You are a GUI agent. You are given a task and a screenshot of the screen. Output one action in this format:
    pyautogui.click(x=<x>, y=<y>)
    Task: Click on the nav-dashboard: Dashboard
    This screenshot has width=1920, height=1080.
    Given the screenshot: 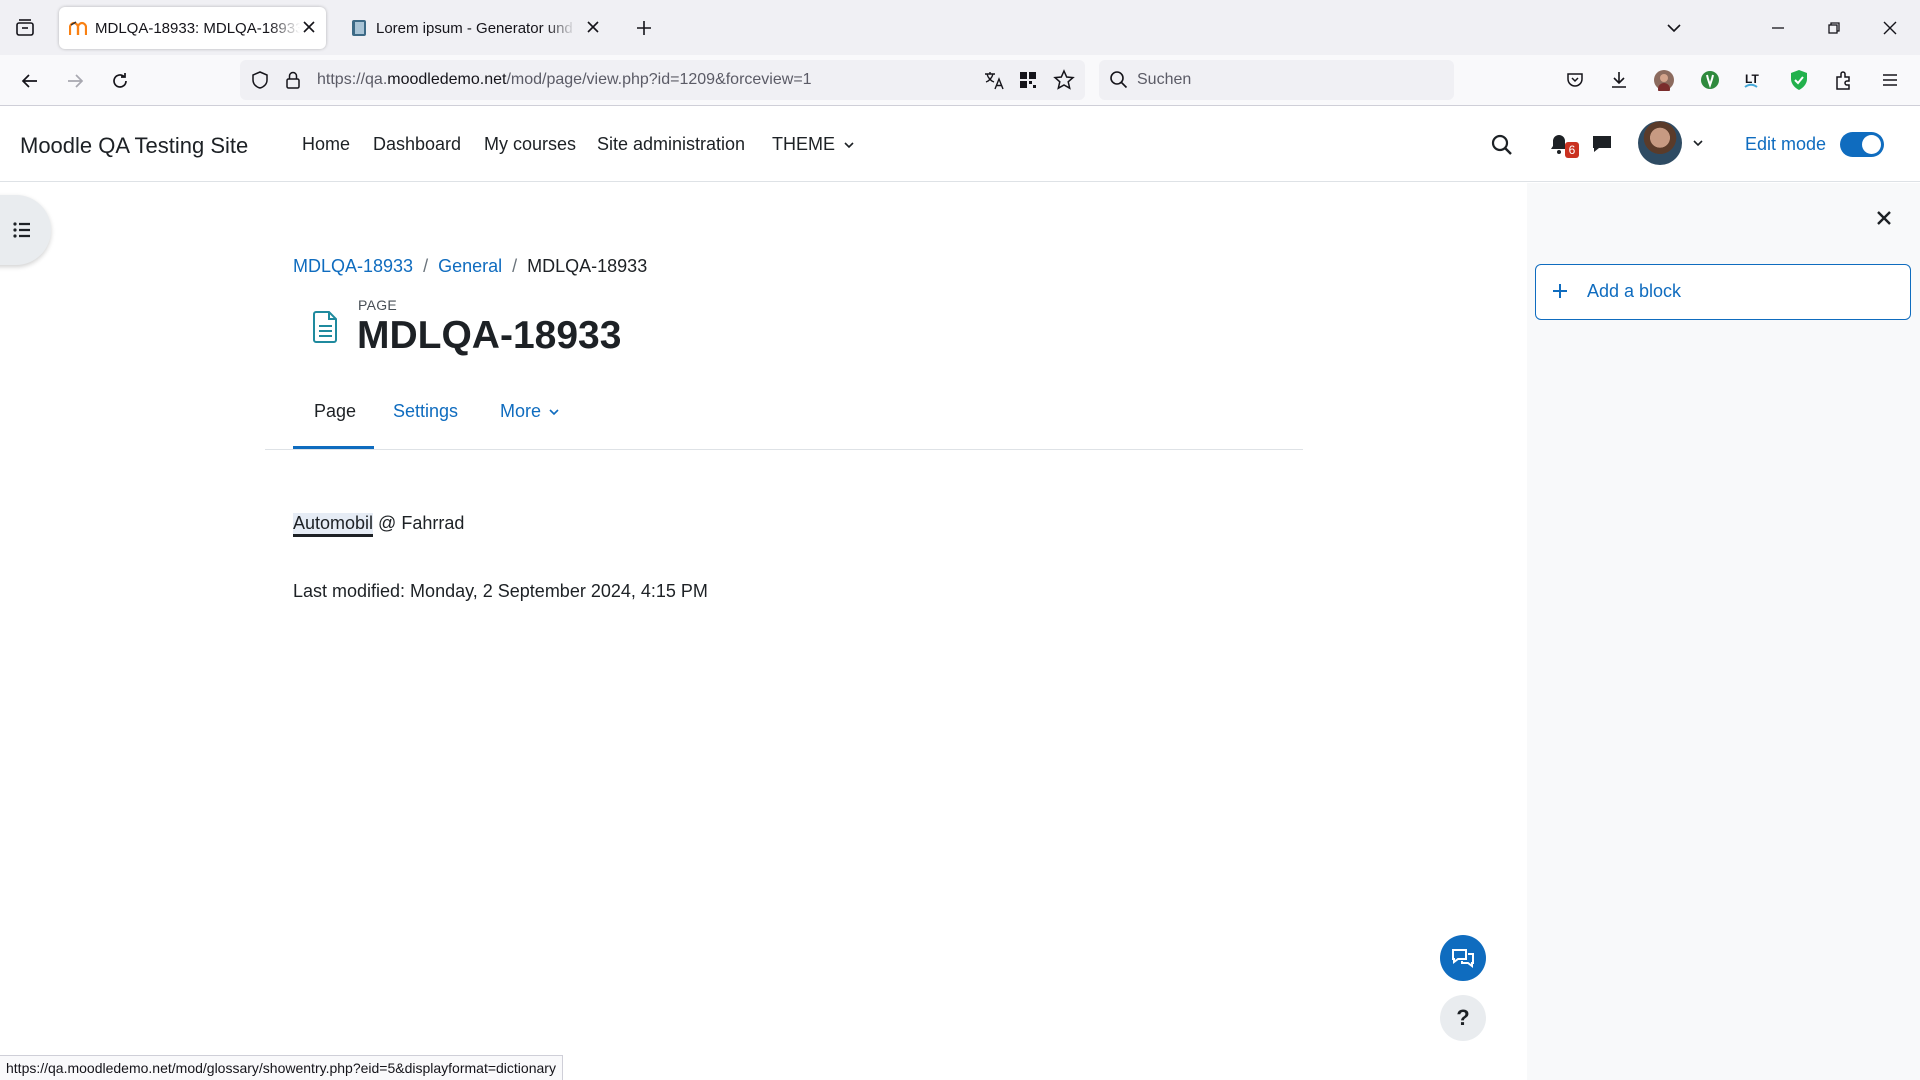 What is the action you would take?
    pyautogui.click(x=417, y=144)
    